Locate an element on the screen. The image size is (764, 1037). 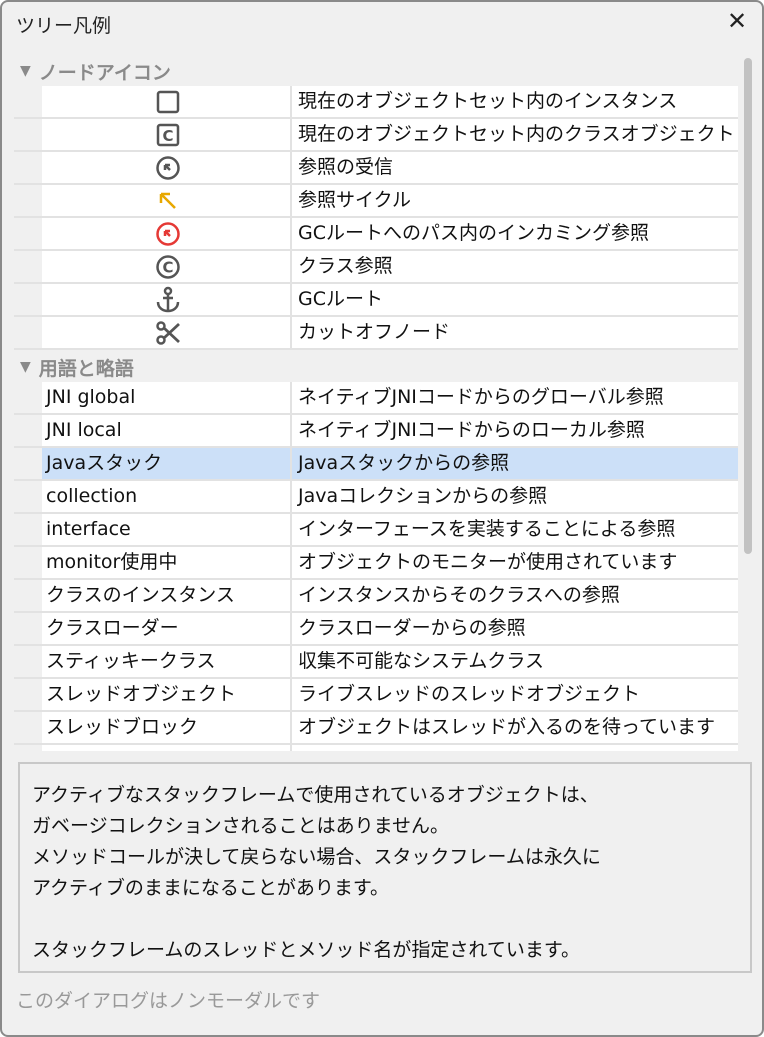
scrollbar-thumb is located at coordinates (748, 306).